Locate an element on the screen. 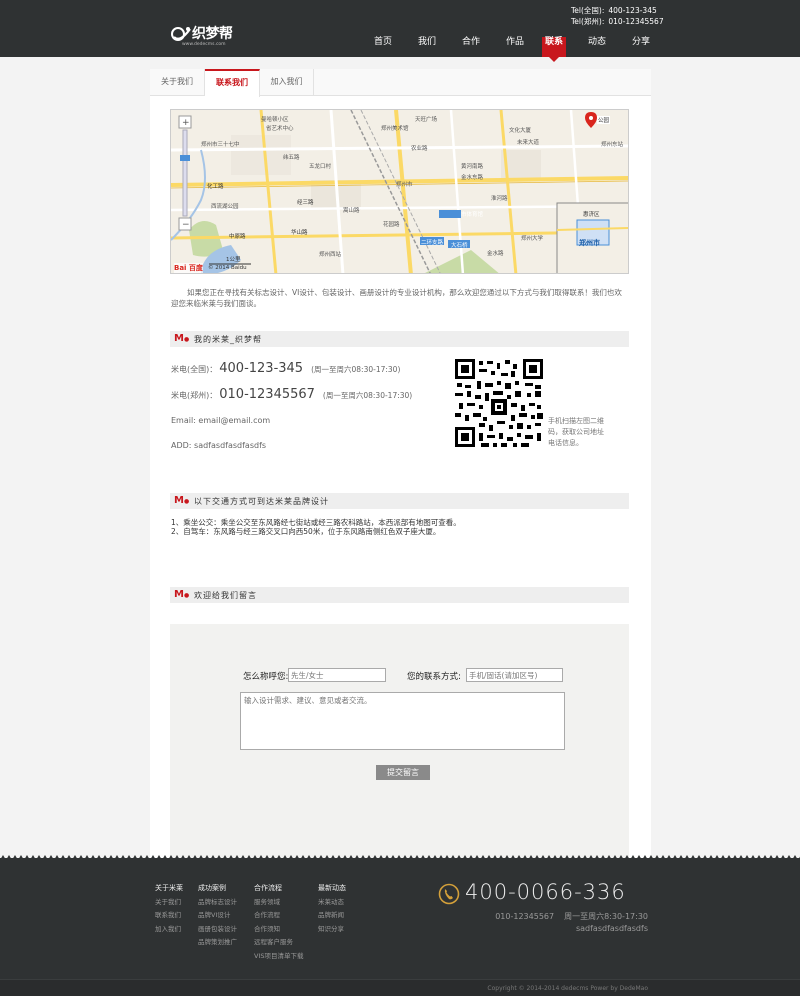 The height and width of the screenshot is (996, 800). map-label: 文化大厦 is located at coordinates (520, 131).